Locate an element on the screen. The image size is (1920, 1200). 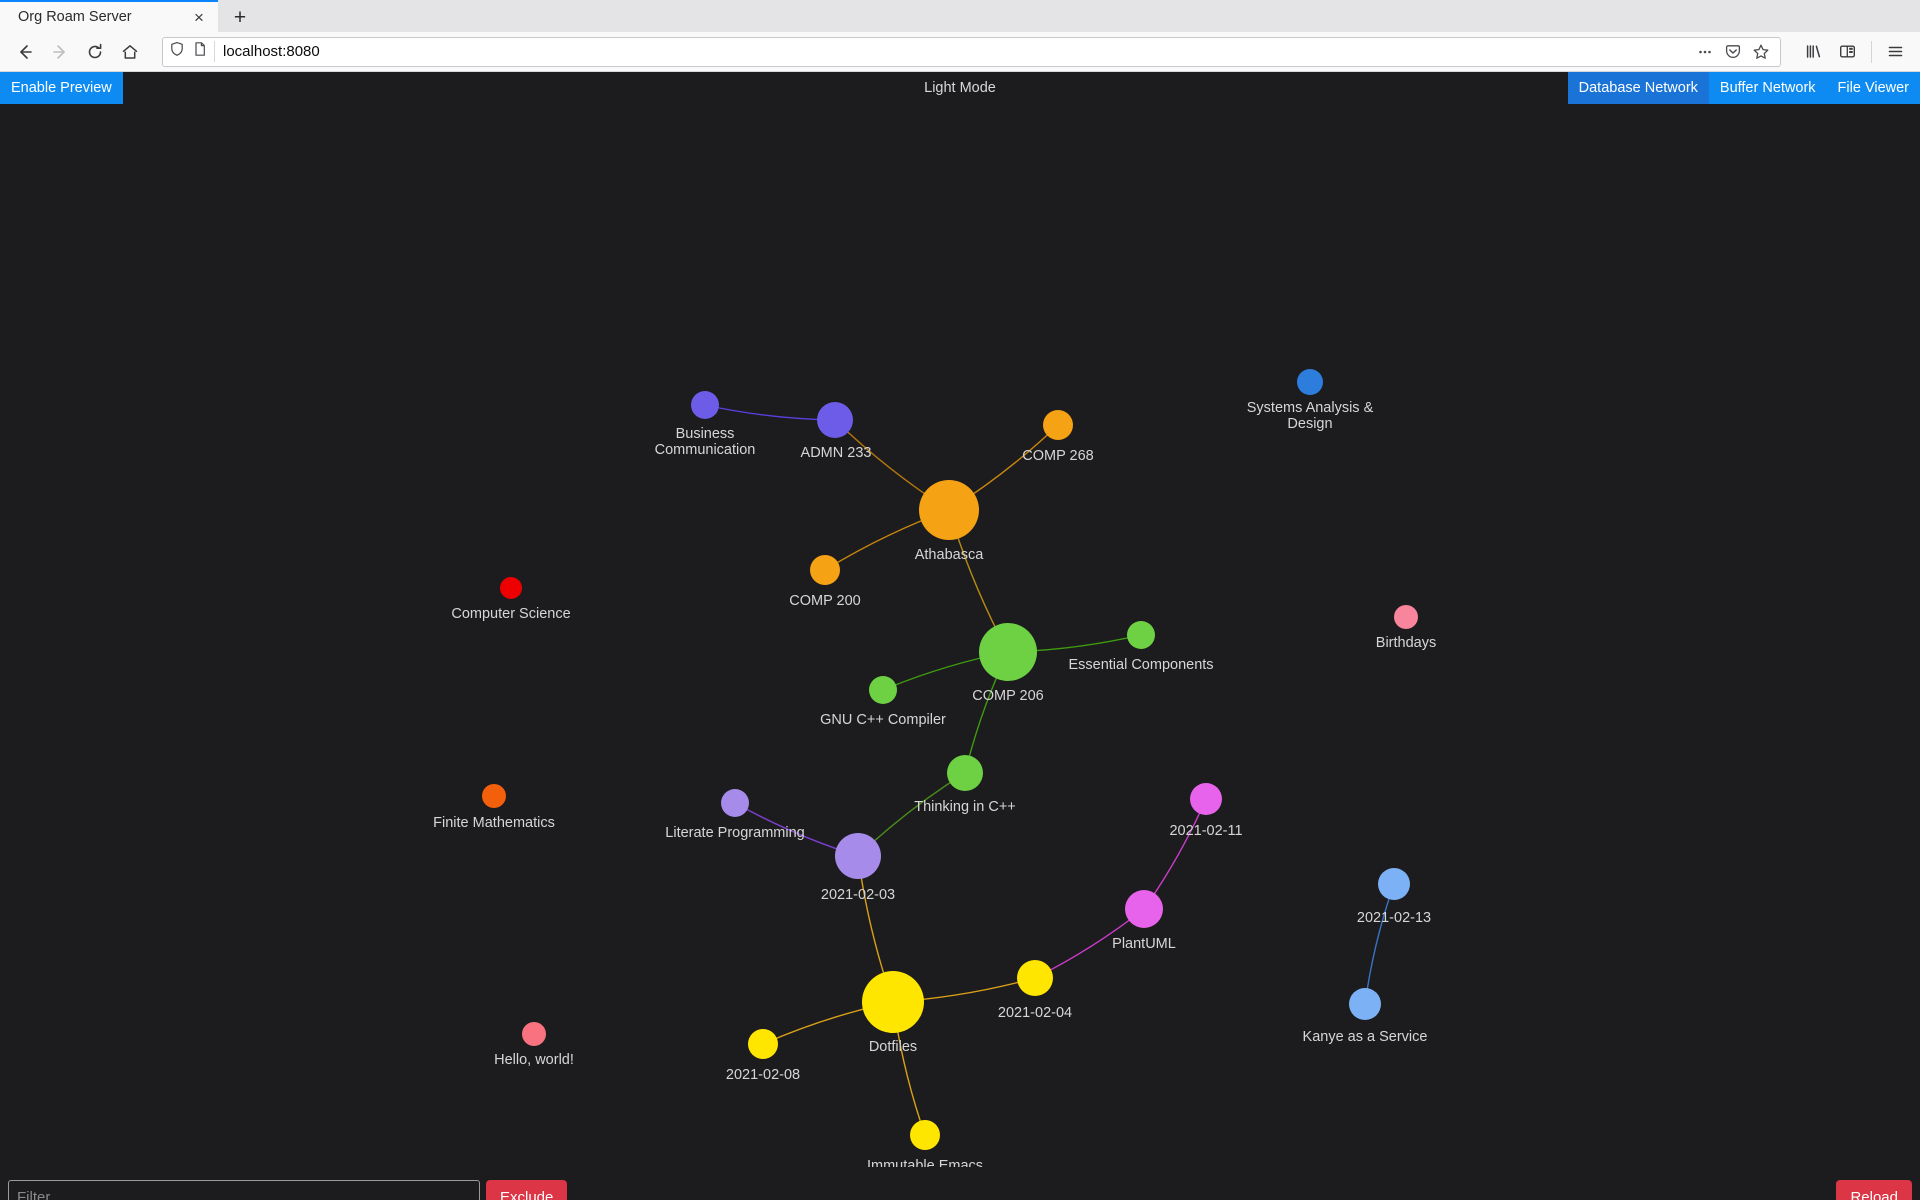
graph-node-label-2021-02-11: 2021-02-11 is located at coordinates (1206, 831).